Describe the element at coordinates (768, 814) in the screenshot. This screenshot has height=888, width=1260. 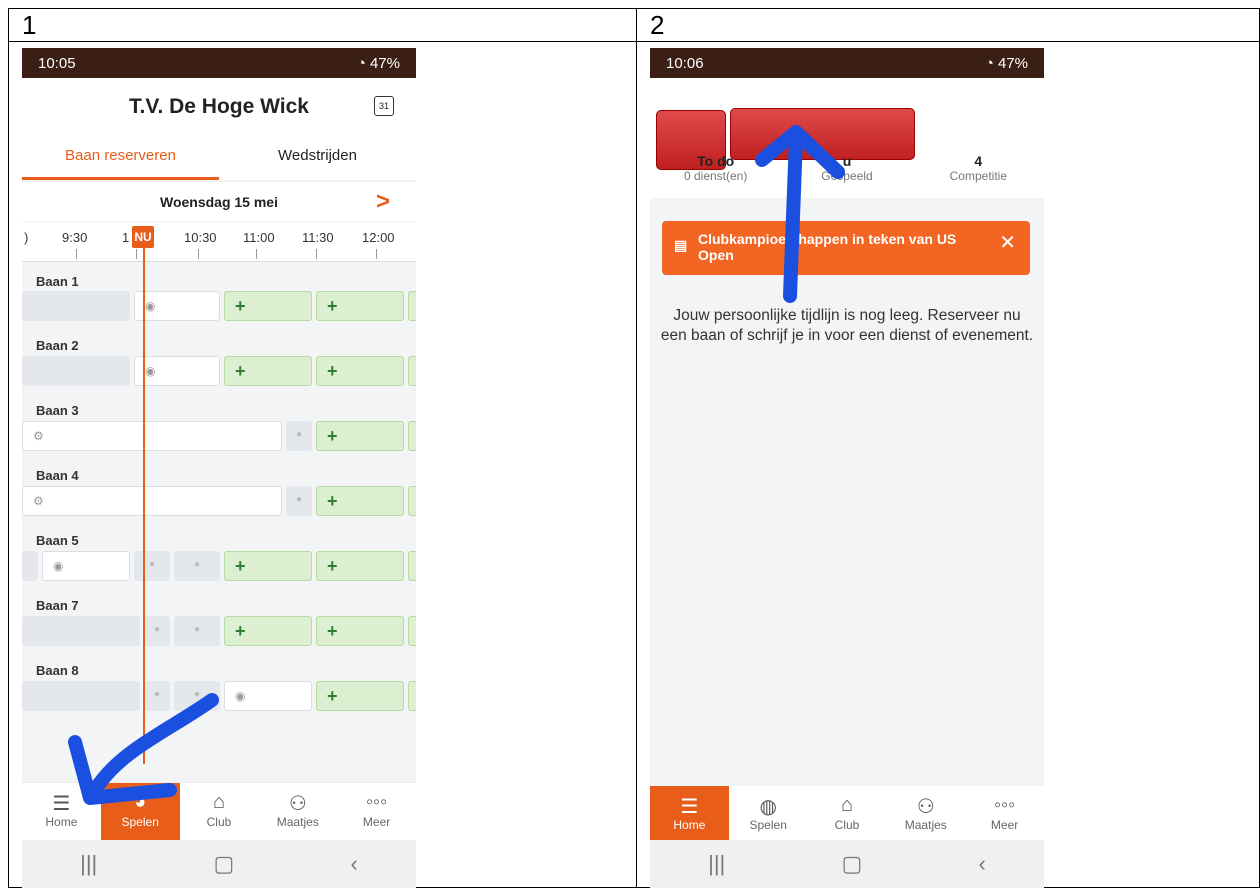
I see `nav-spelen: ◍ Spelen` at that location.